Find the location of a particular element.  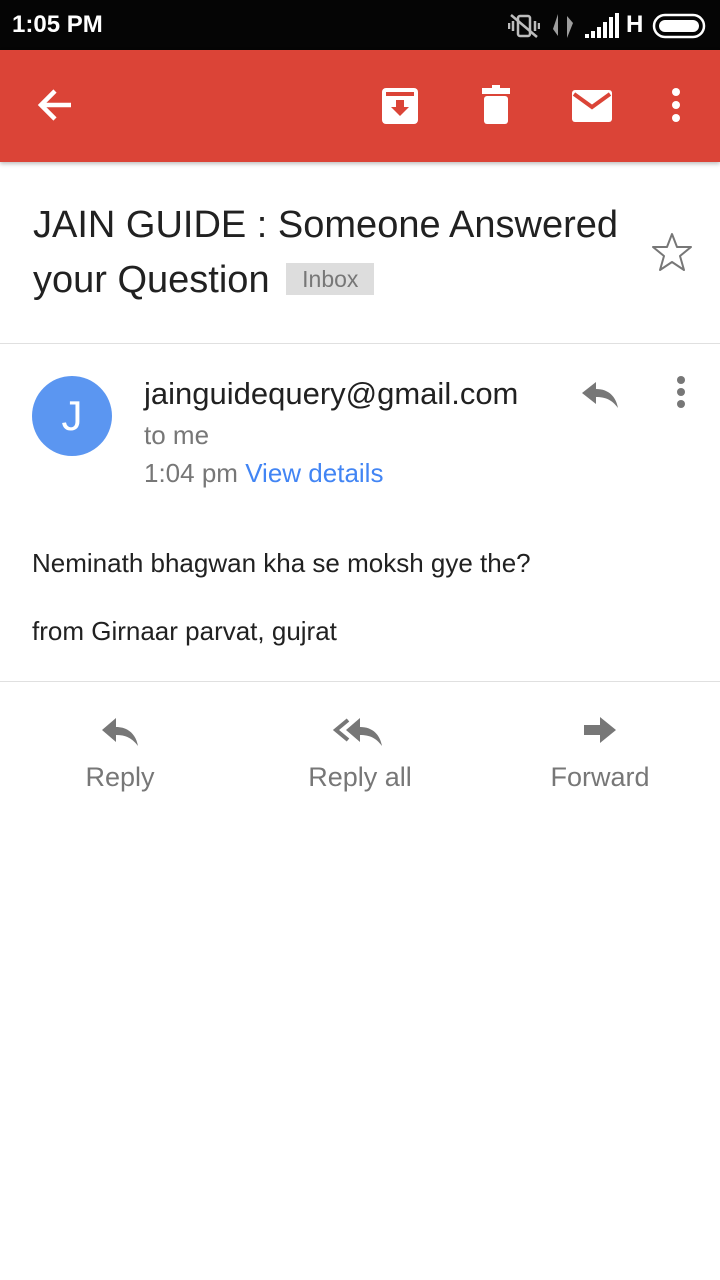

reply-all-action-button: Reply all is located at coordinates (360, 756).